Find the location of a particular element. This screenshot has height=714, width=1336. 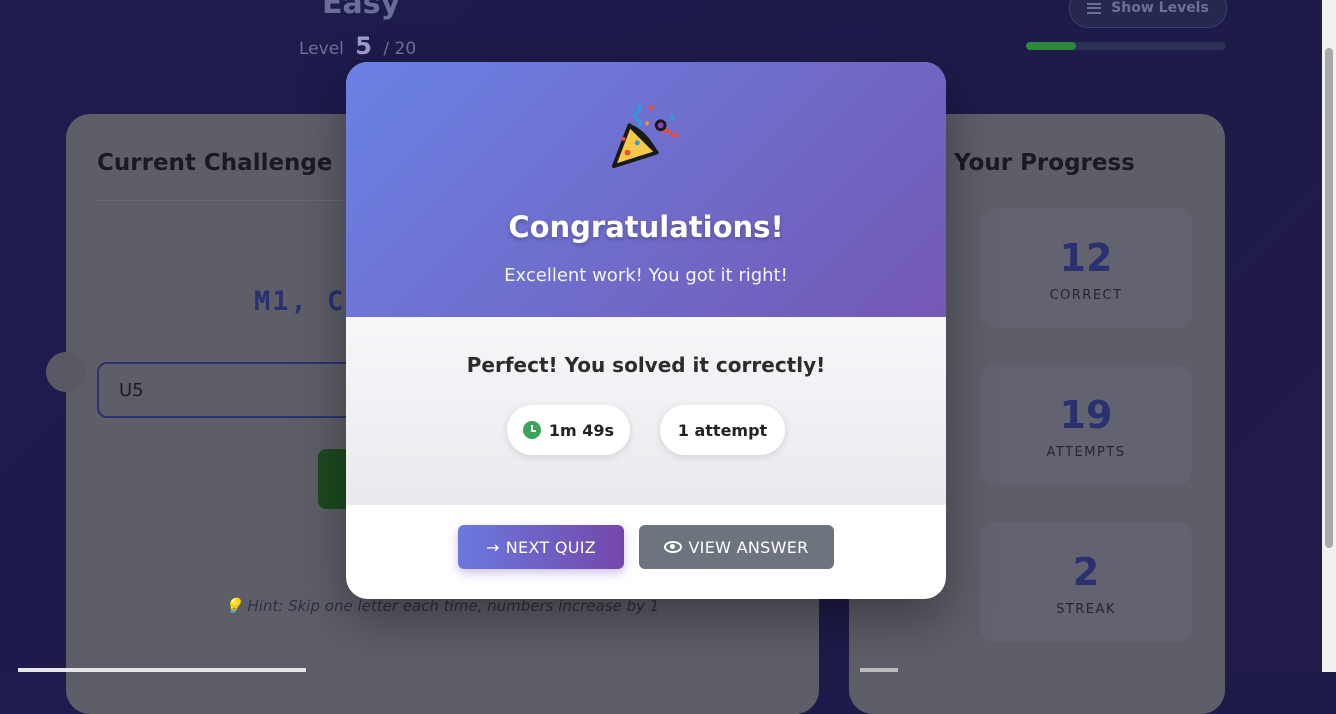

level-total: / 20 is located at coordinates (400, 49).